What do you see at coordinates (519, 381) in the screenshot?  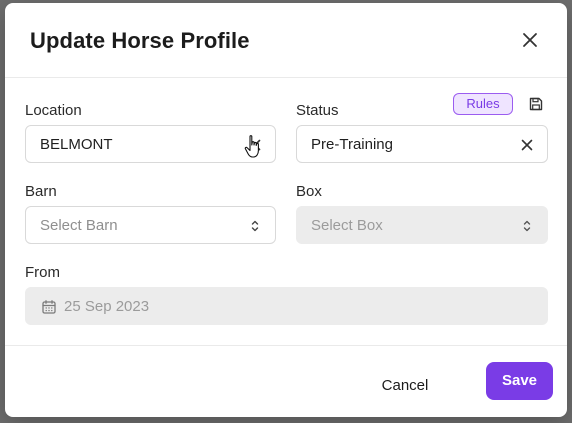 I see `save-button: Save` at bounding box center [519, 381].